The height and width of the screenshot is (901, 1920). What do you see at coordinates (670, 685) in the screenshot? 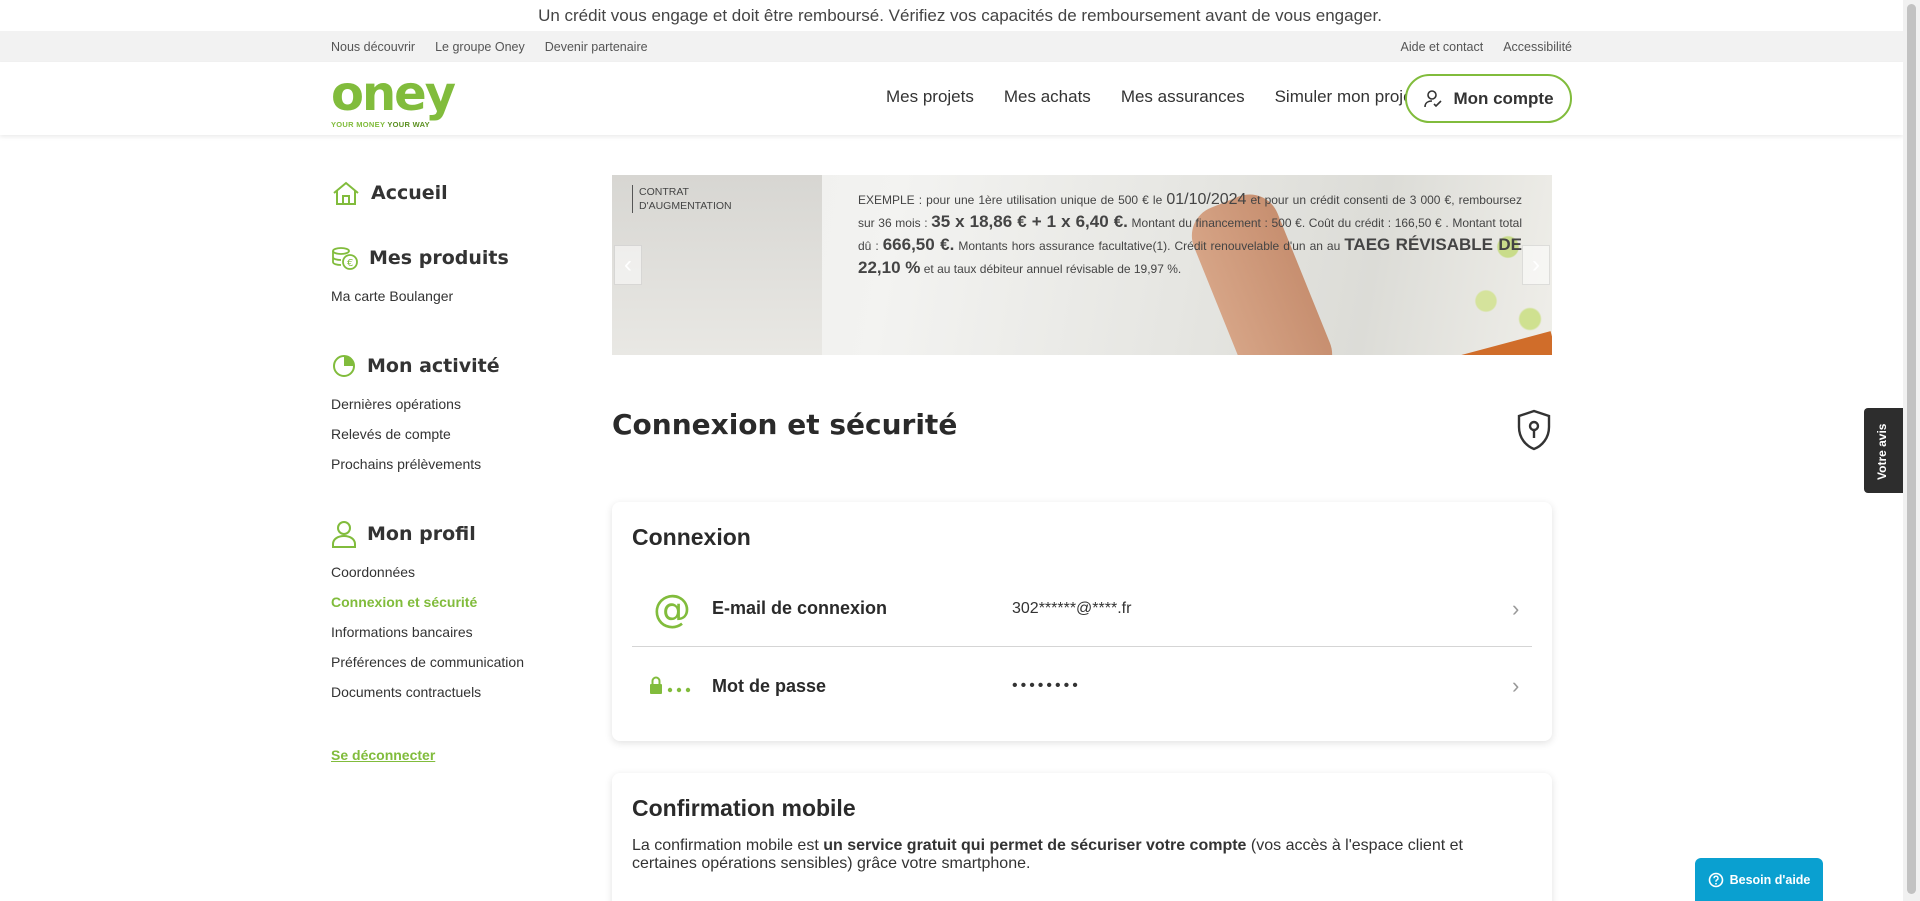
I see `lock-dots-icon` at bounding box center [670, 685].